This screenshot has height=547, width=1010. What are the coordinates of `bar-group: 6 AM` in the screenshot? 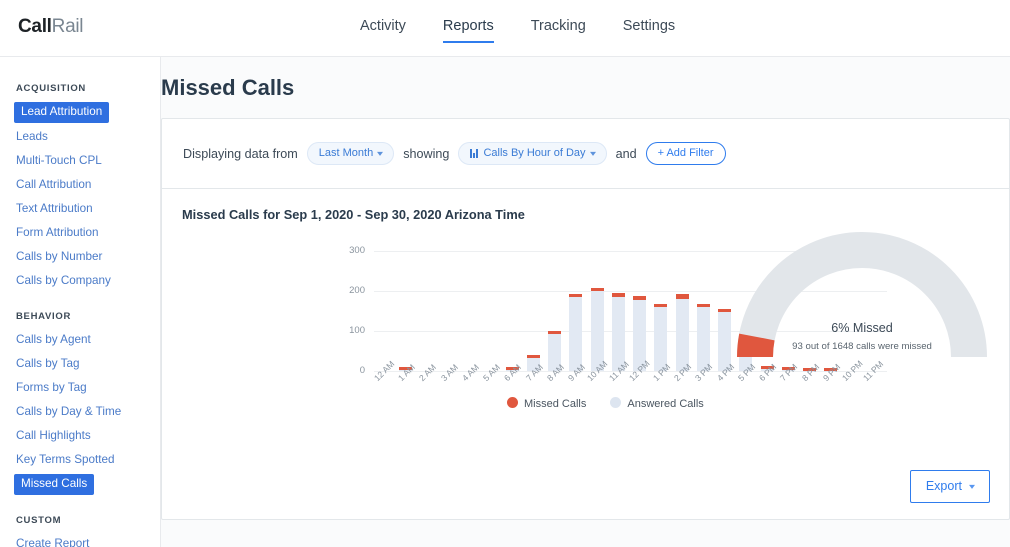 It's located at (512, 317).